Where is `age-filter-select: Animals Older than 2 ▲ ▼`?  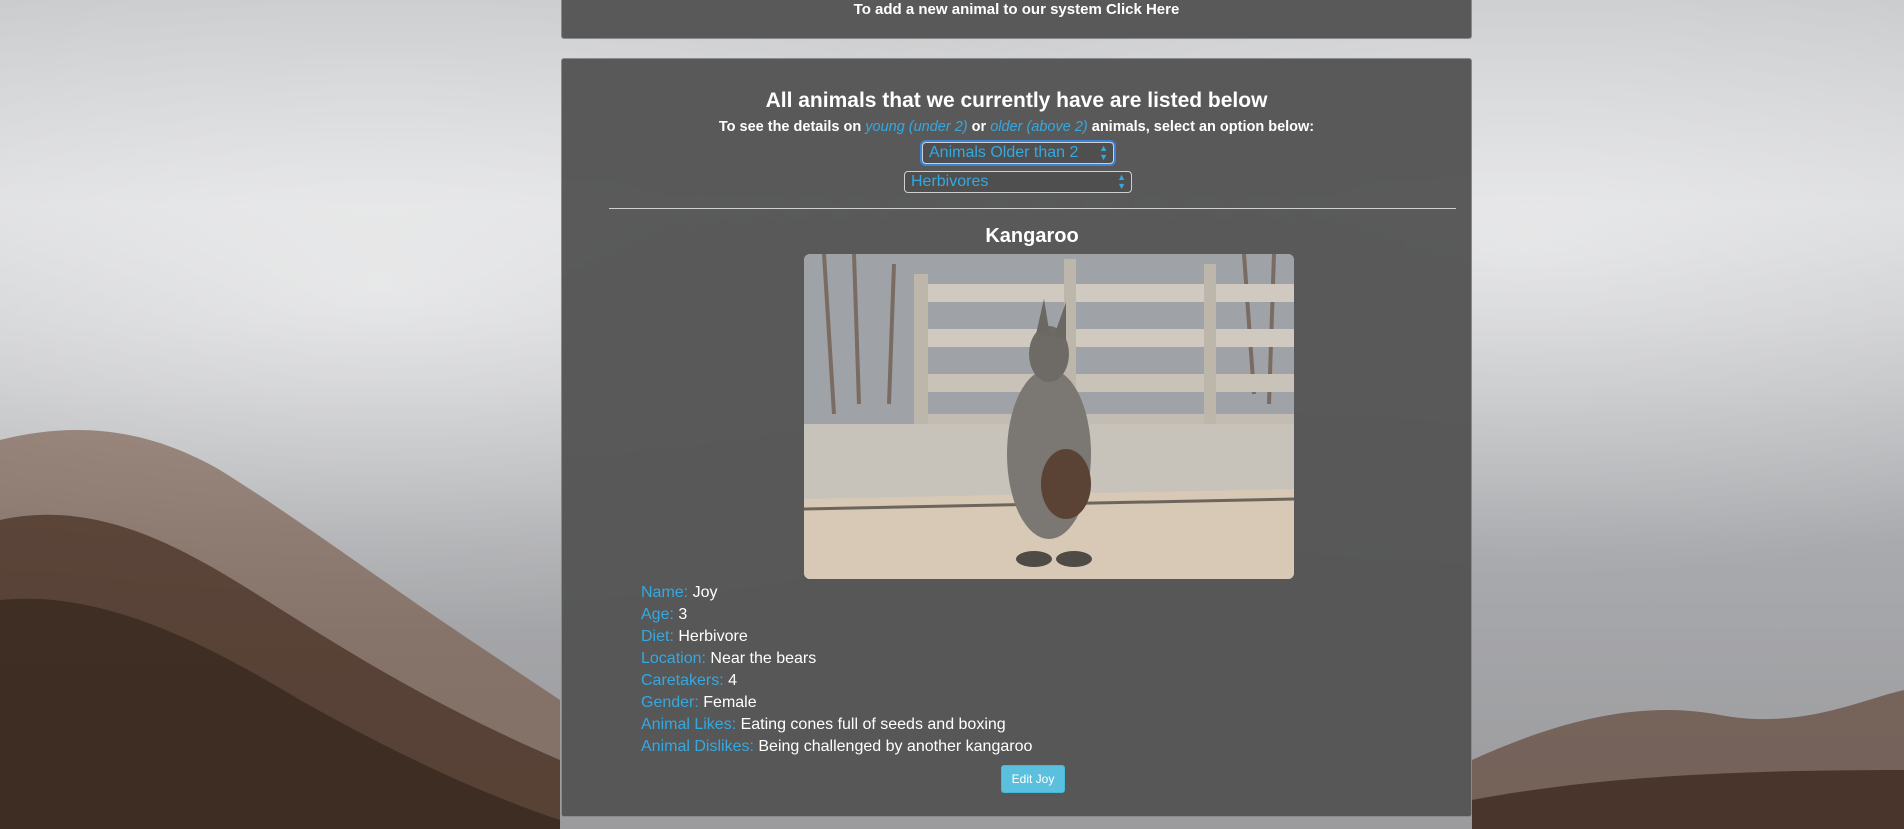
age-filter-select: Animals Older than 2 ▲ ▼ is located at coordinates (1018, 153).